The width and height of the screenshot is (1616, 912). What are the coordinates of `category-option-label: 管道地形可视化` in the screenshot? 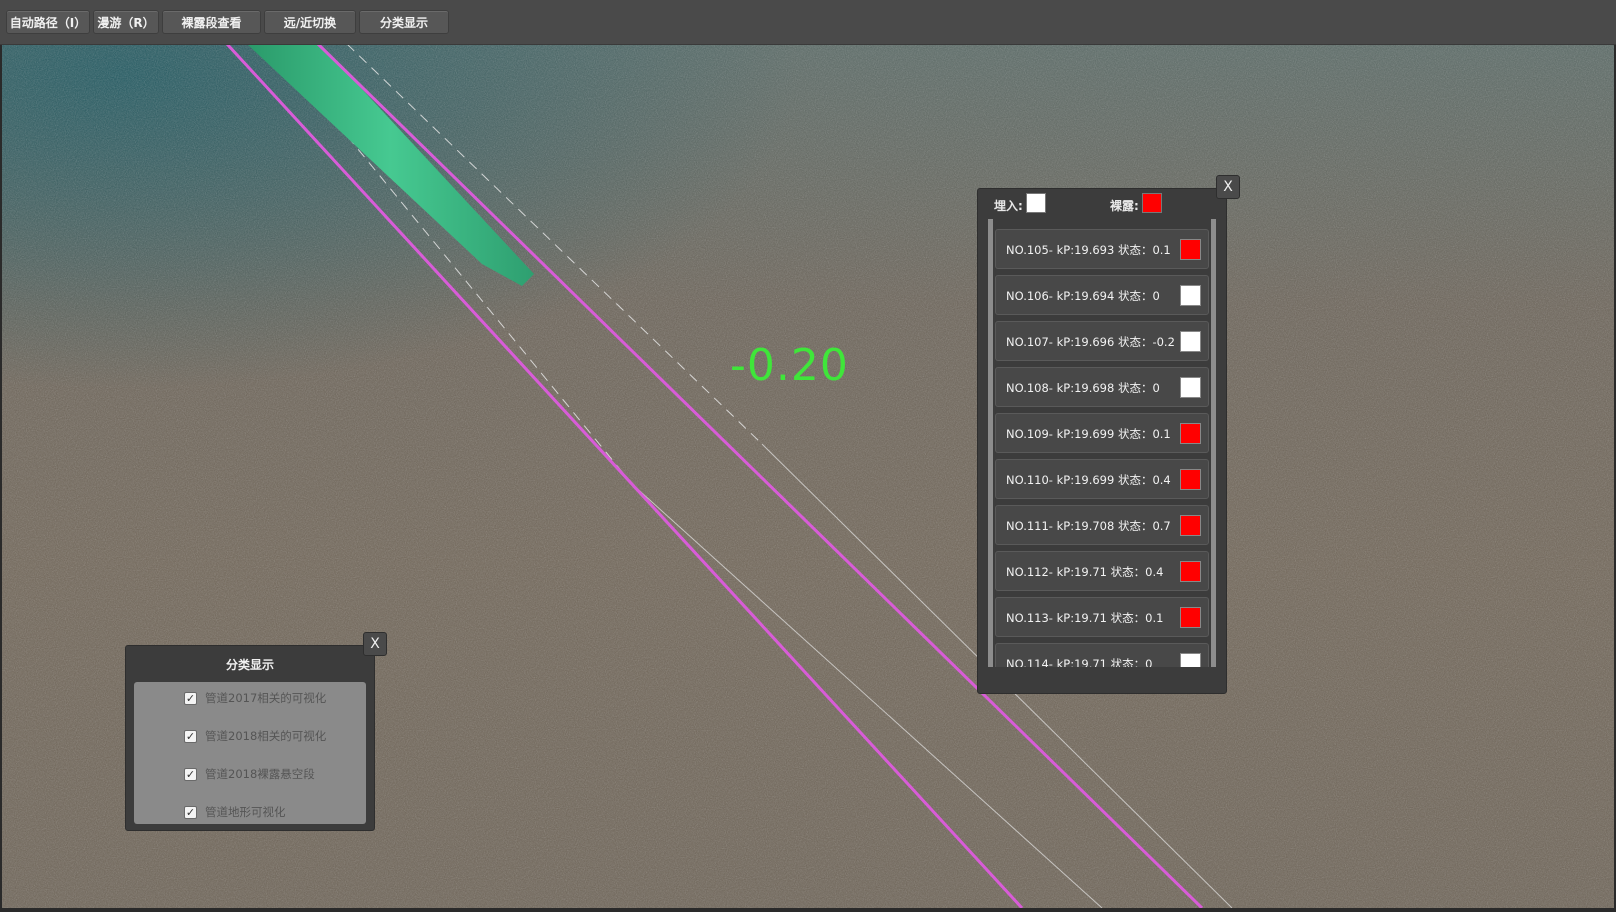 It's located at (245, 812).